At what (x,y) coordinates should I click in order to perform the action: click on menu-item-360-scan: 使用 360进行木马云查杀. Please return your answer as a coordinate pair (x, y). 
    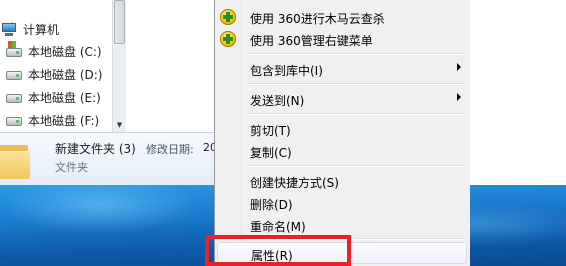
    Looking at the image, I should click on (342, 17).